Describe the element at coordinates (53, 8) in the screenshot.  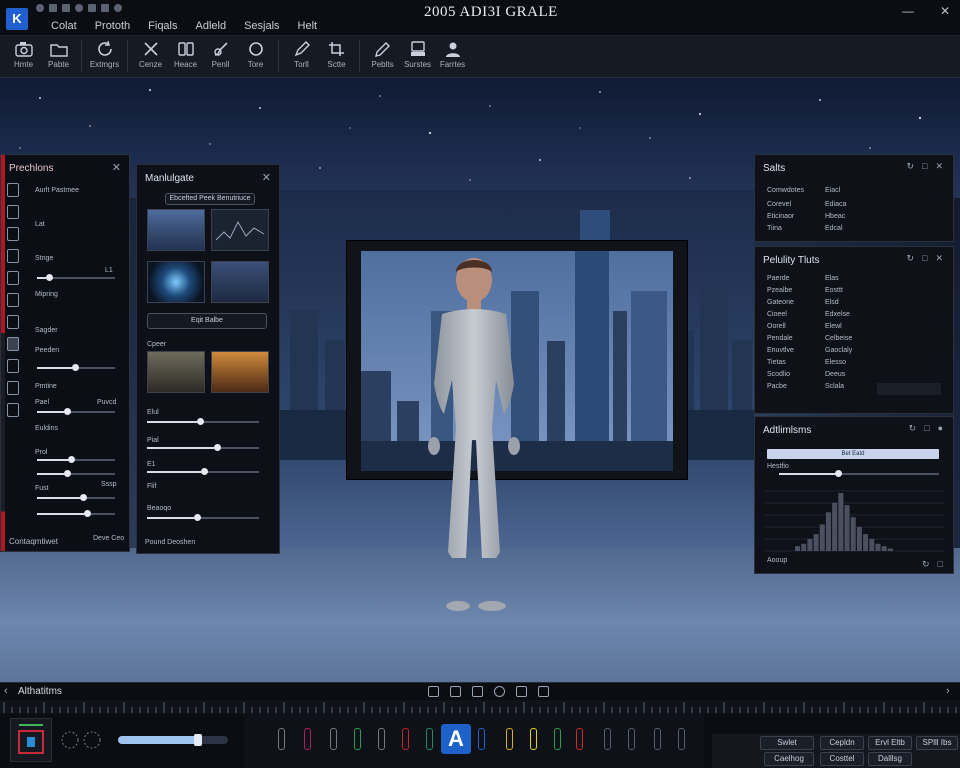
I see `undo-icon` at that location.